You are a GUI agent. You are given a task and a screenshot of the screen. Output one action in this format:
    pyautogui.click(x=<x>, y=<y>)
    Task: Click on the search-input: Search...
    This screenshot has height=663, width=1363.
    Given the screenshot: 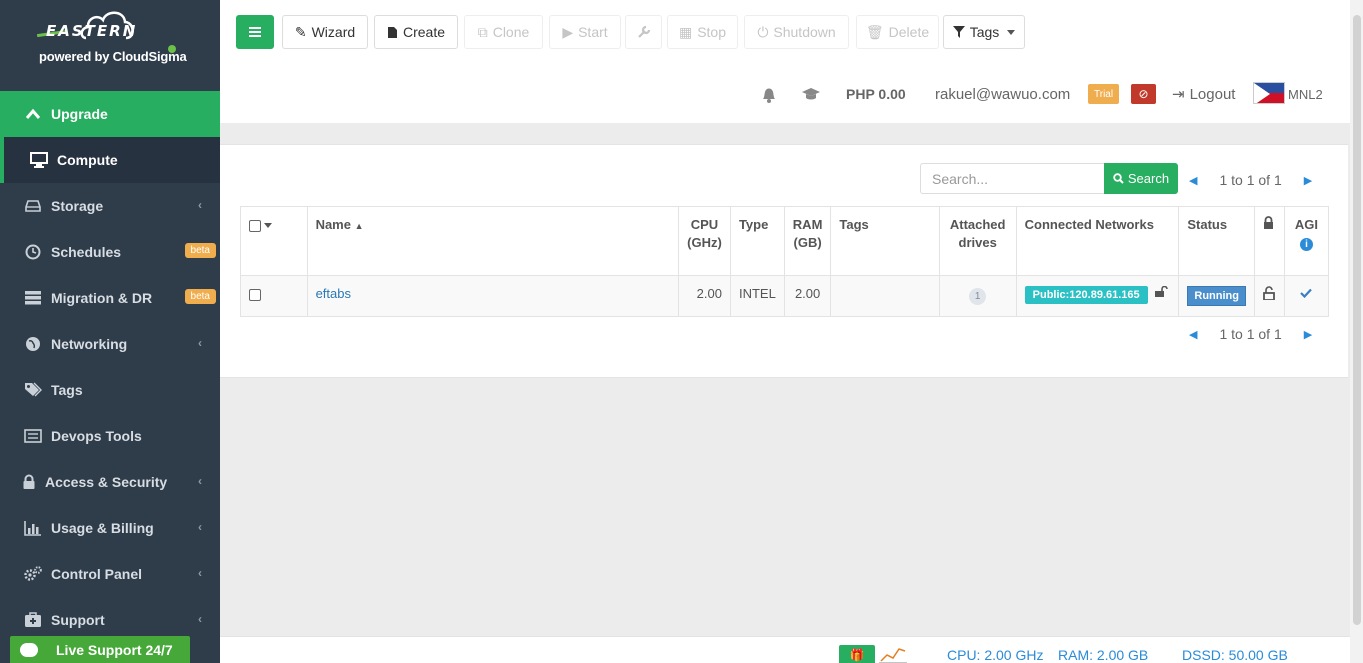 What is the action you would take?
    pyautogui.click(x=1012, y=178)
    